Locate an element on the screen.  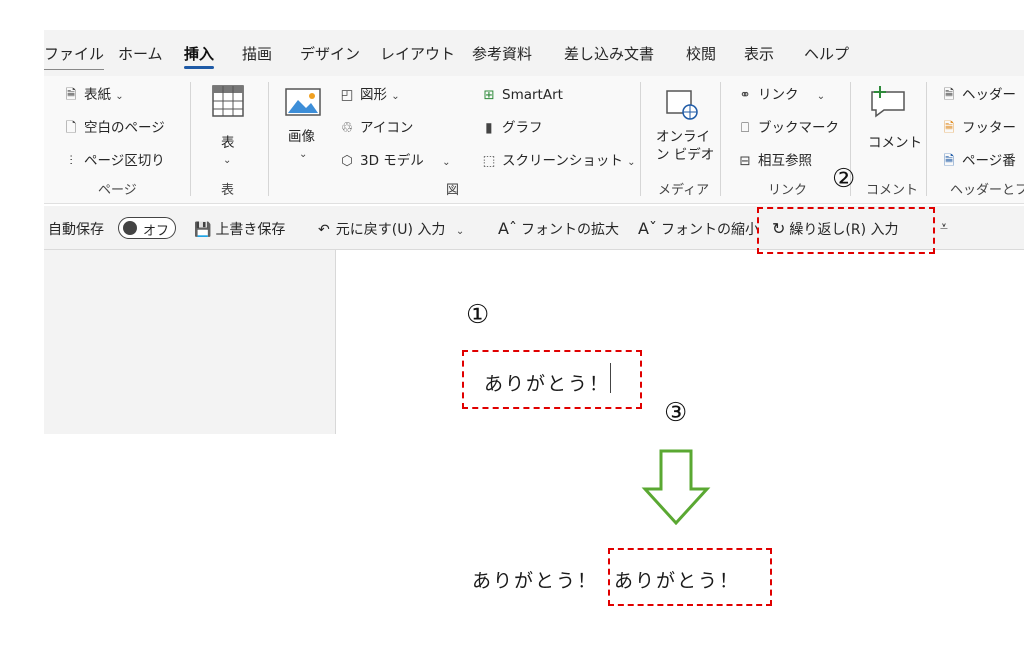
document-line-2-original: ありがとう！ is located at coordinates (535, 579).